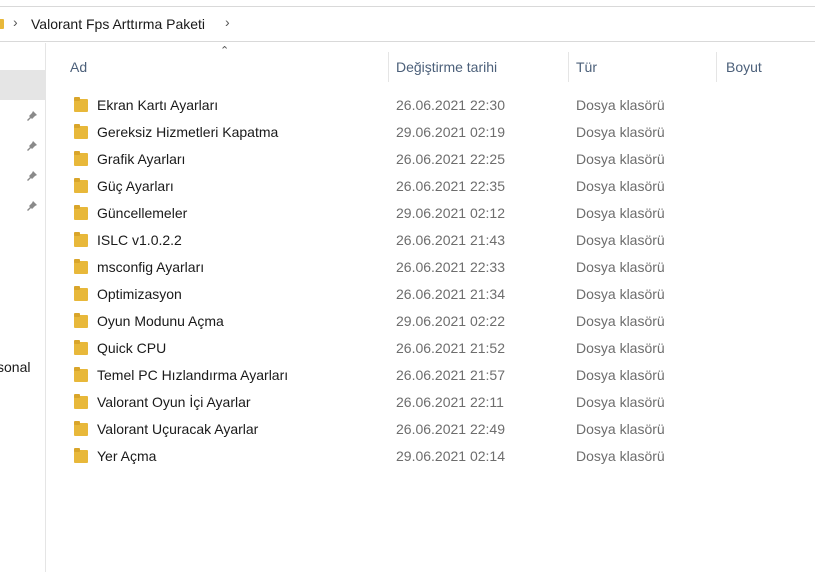 This screenshot has height=572, width=815. I want to click on file-date: 29.06.2021 02:19, so click(450, 132).